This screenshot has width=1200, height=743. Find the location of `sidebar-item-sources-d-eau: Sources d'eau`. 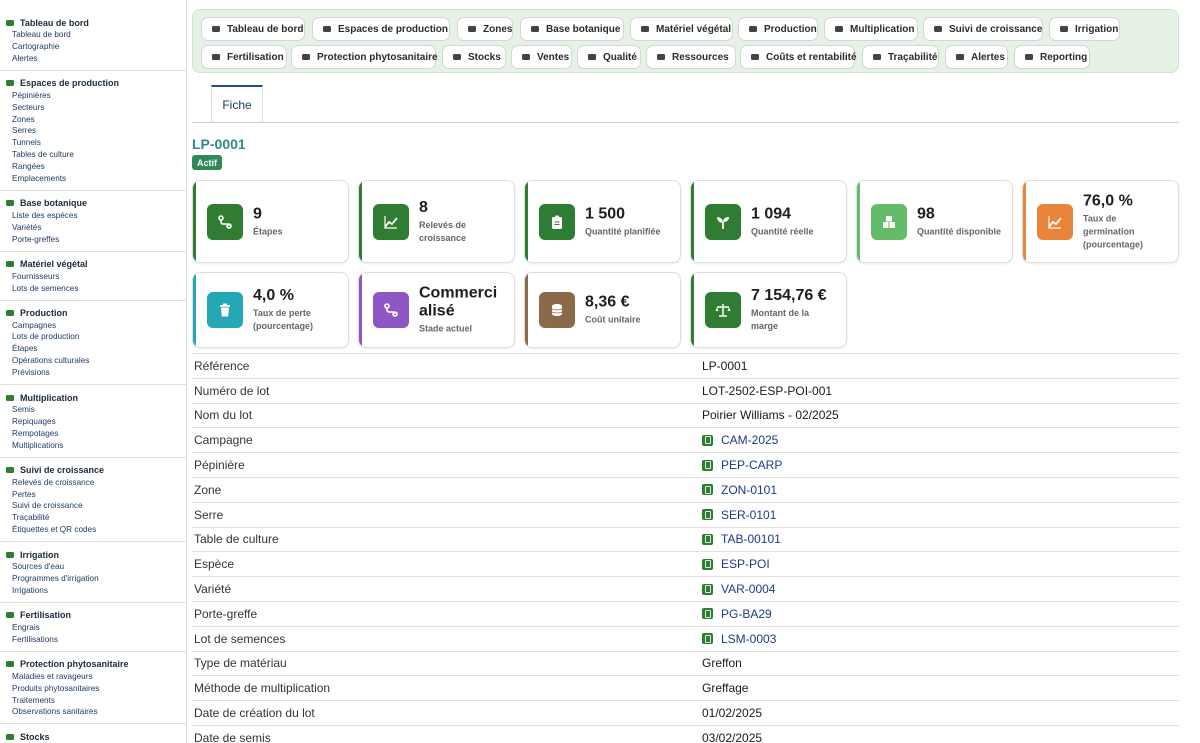

sidebar-item-sources-d-eau: Sources d'eau is located at coordinates (93, 567).